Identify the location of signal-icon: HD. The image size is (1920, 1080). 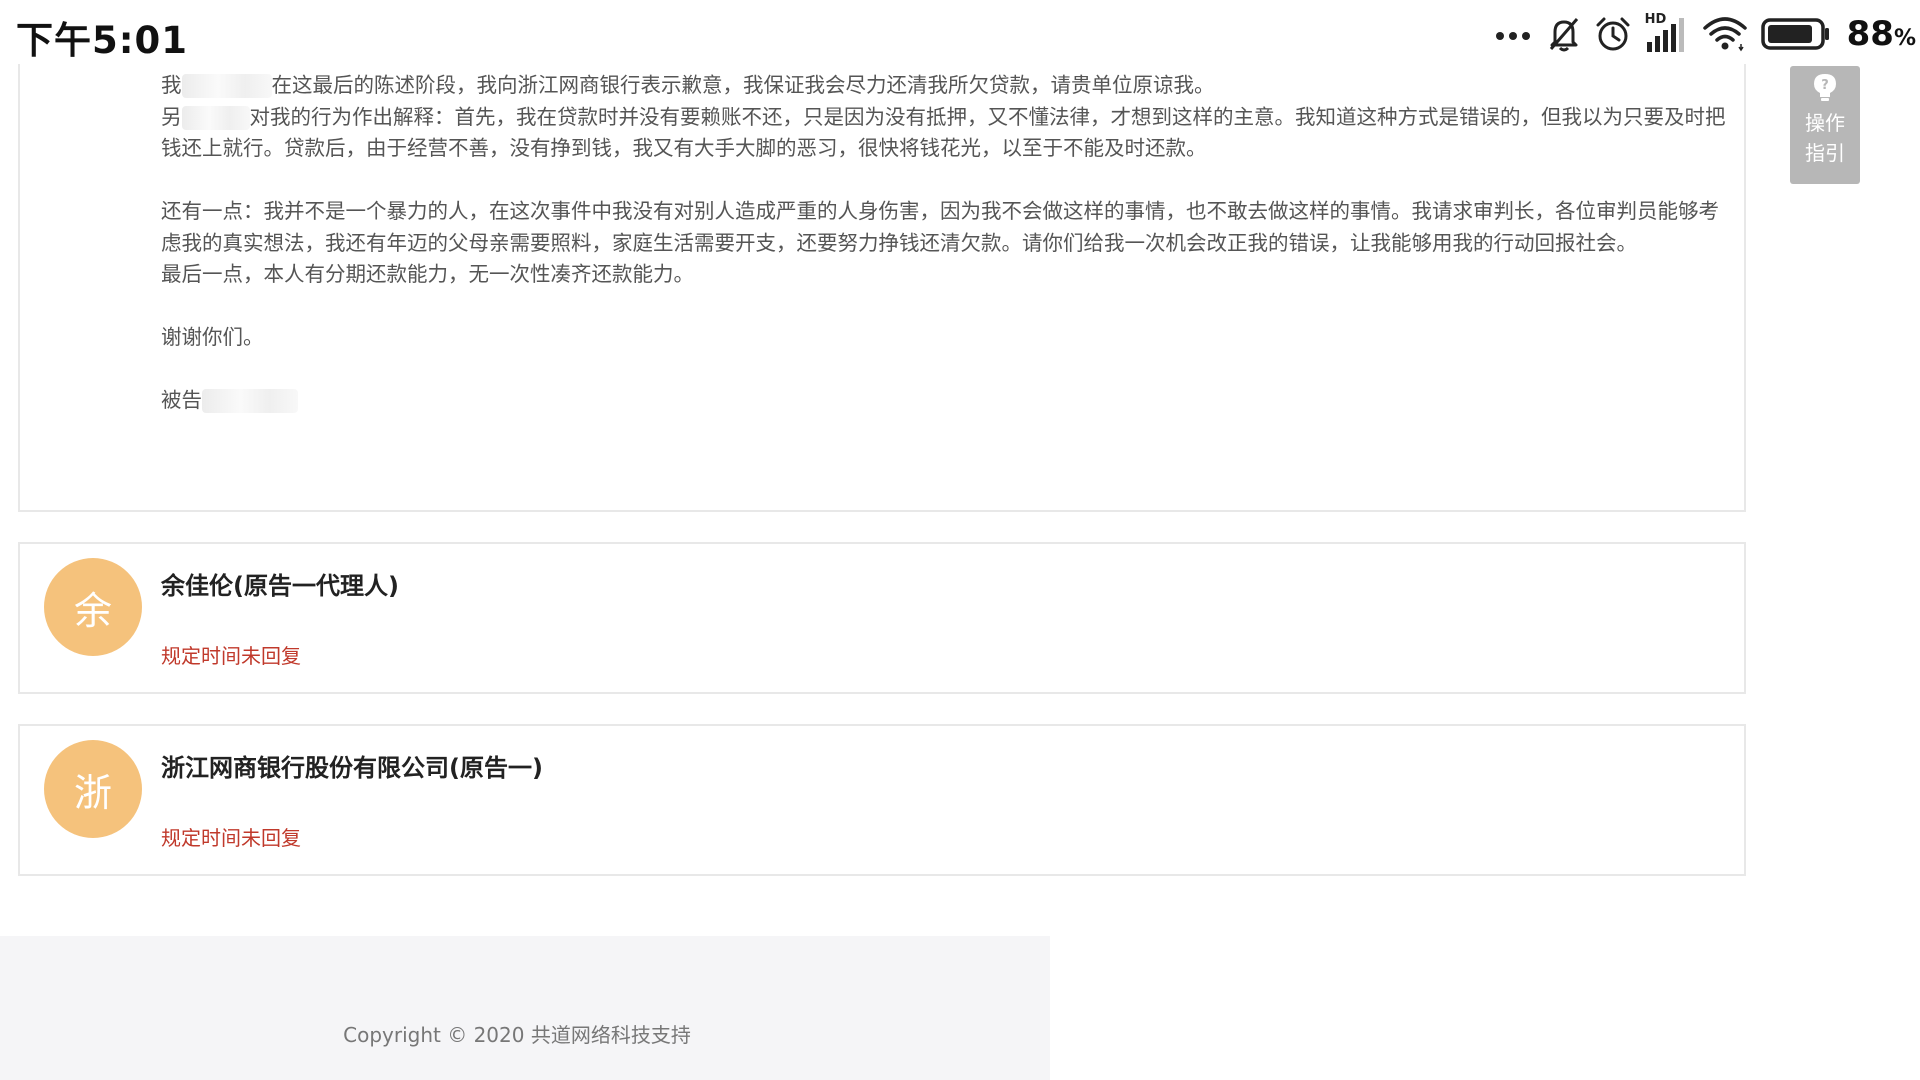
(1667, 33).